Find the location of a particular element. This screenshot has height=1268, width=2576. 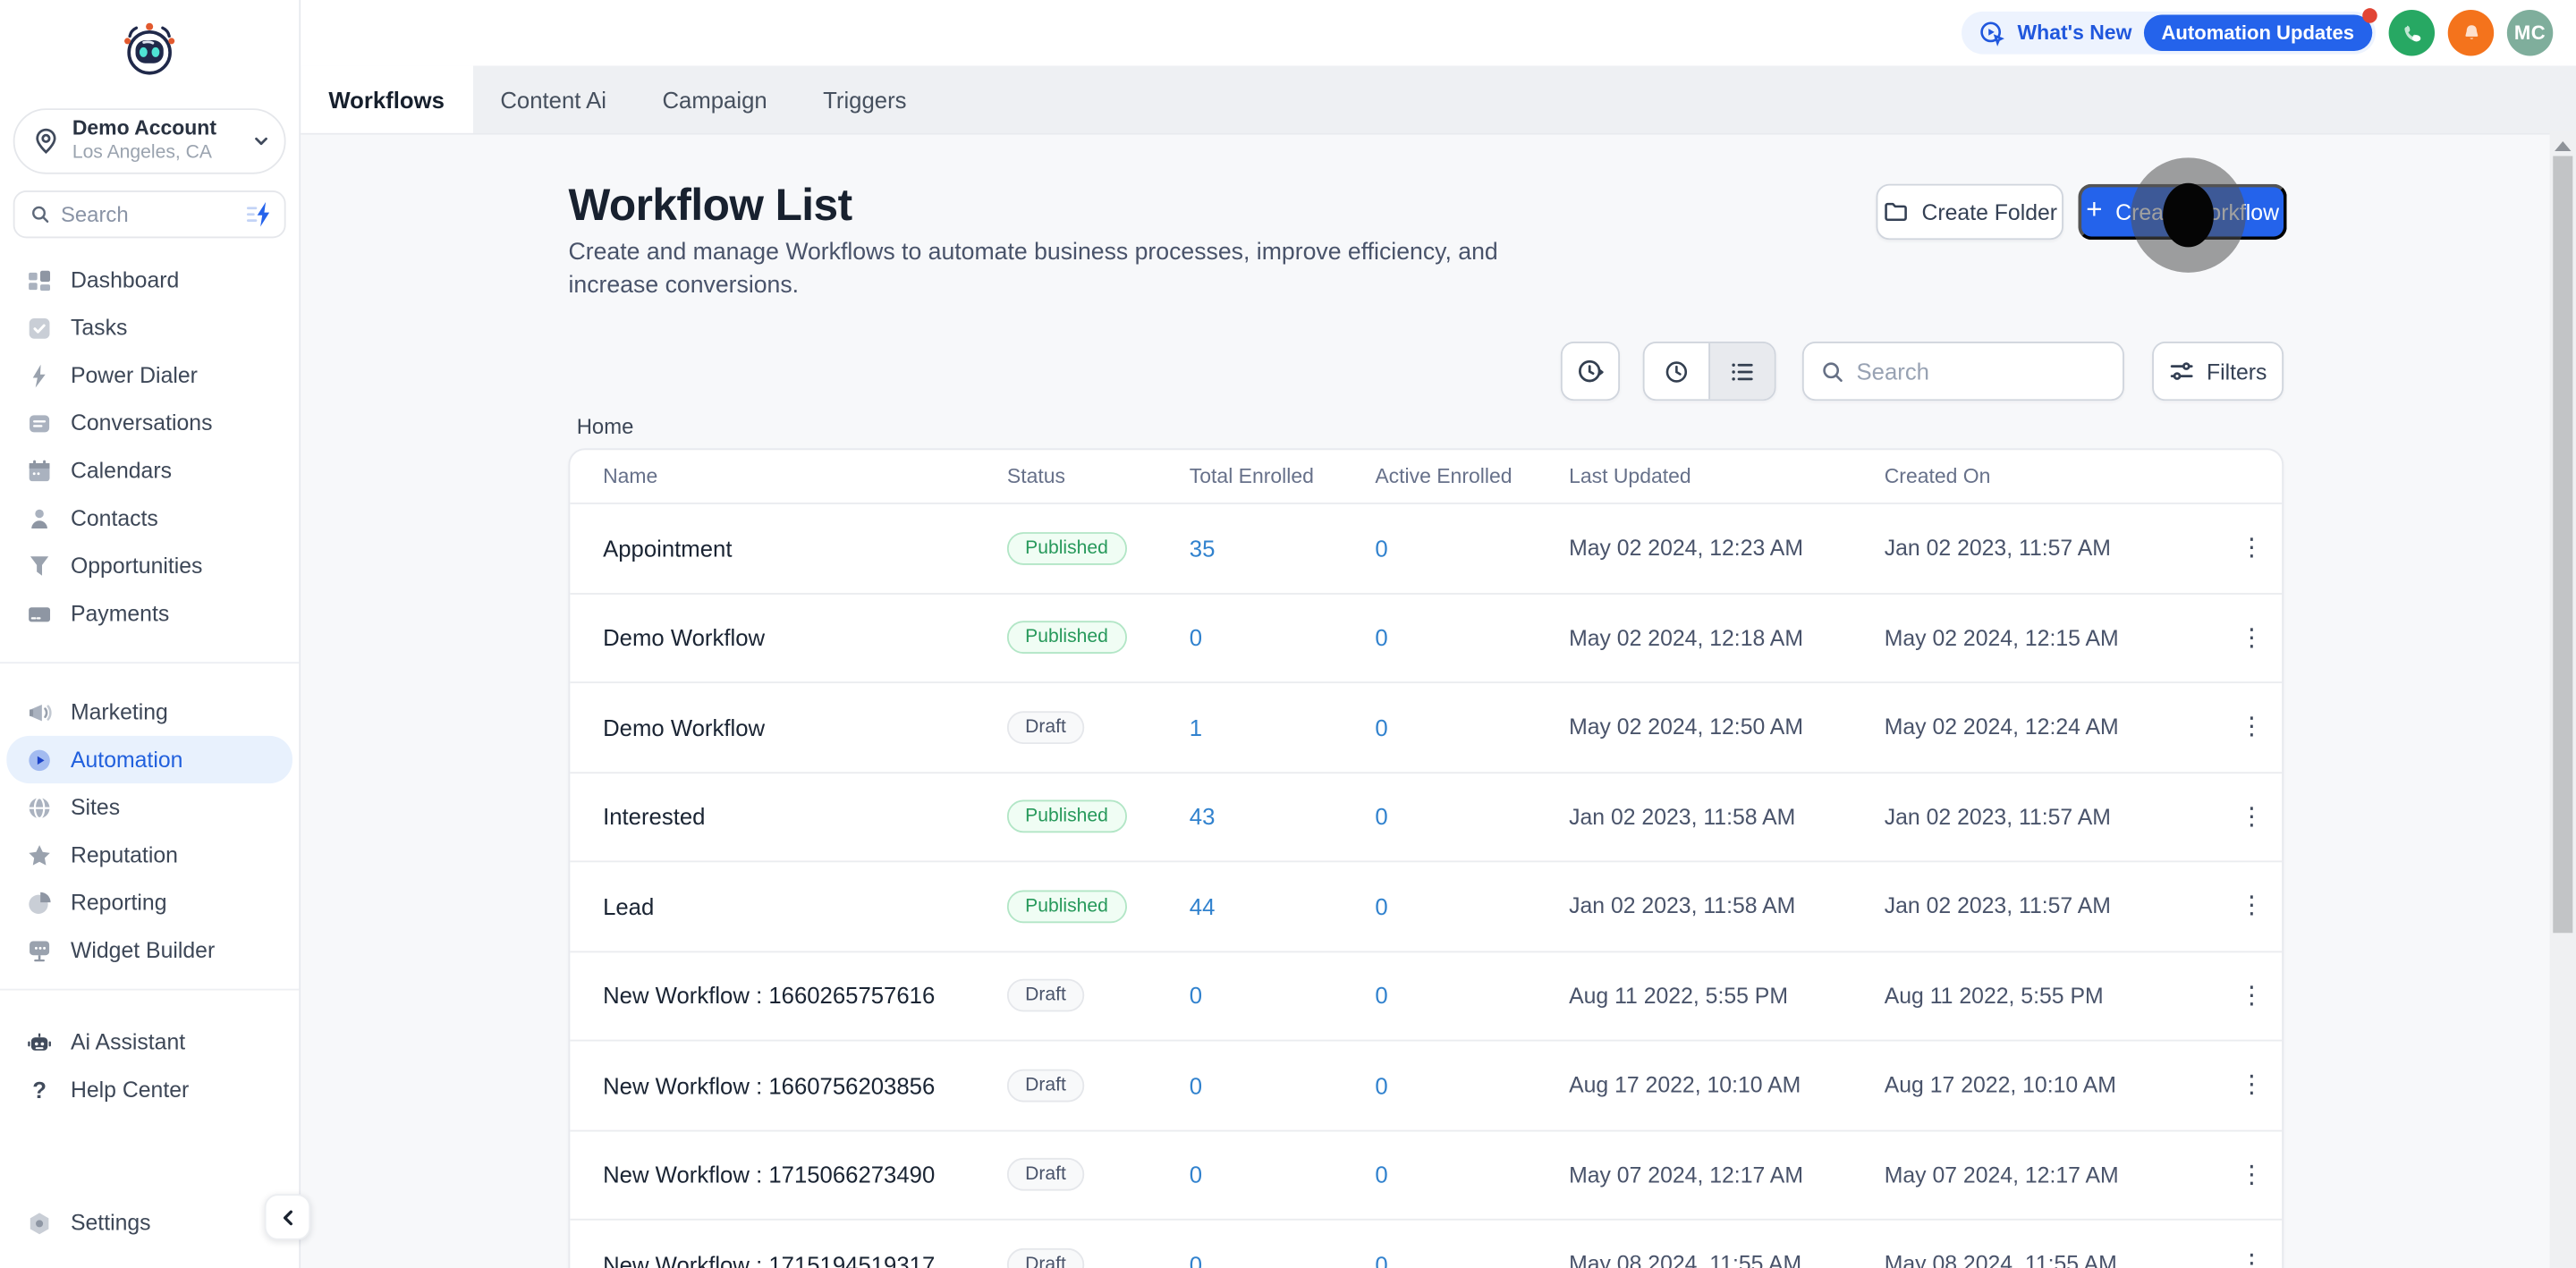

sidebar-item: Dashboard is located at coordinates (149, 280).